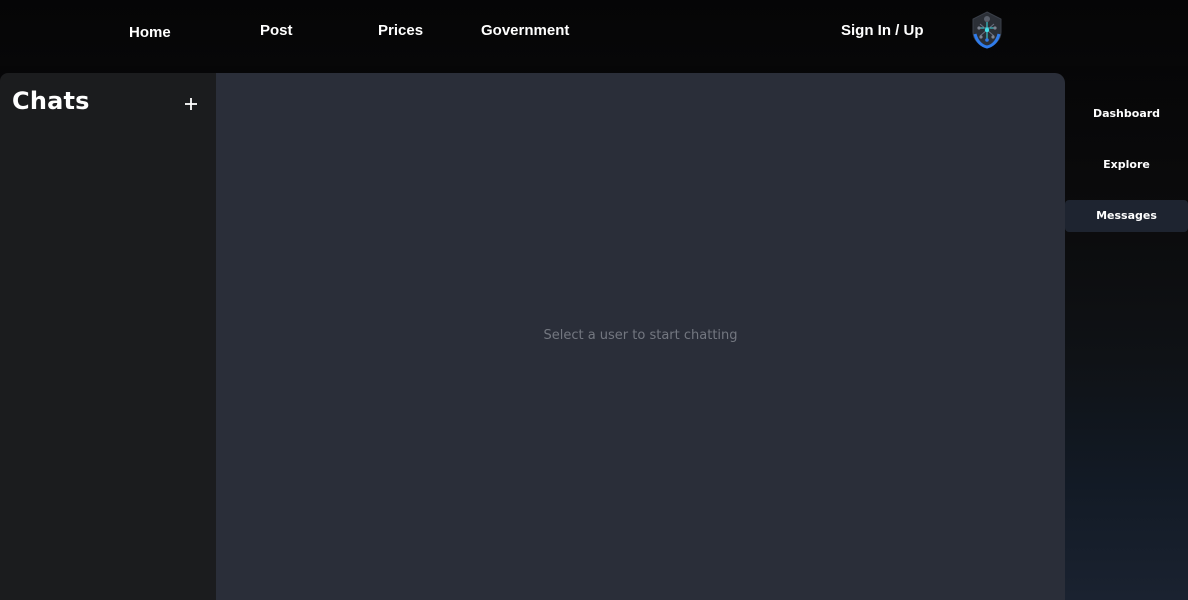  Describe the element at coordinates (987, 30) in the screenshot. I see `network-shield-logo-icon` at that location.